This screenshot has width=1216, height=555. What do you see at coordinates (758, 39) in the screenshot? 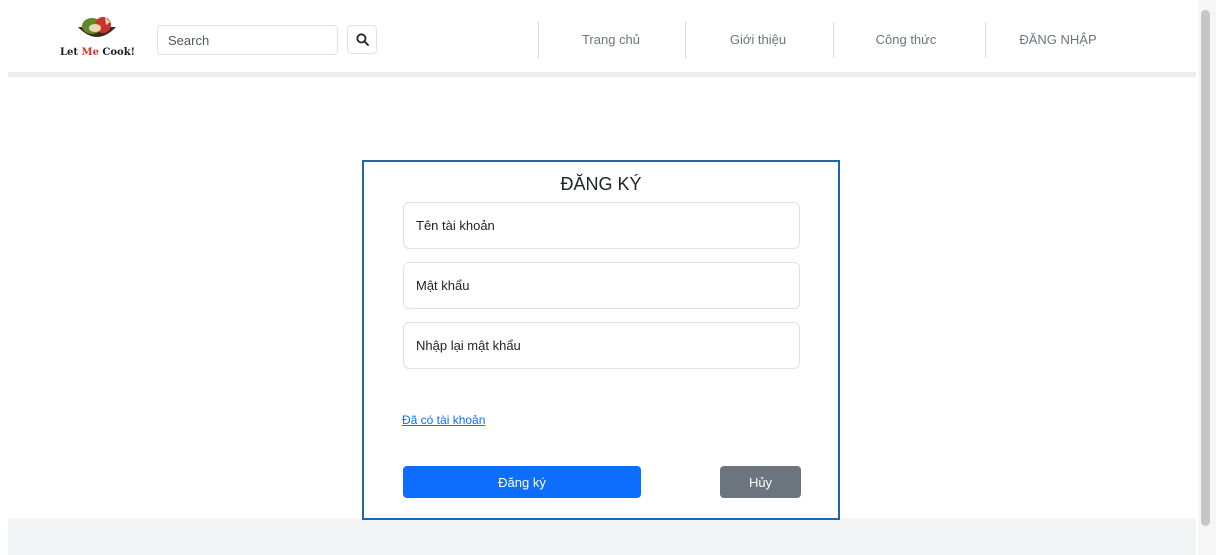
I see `nav-about: Giới thiệu` at bounding box center [758, 39].